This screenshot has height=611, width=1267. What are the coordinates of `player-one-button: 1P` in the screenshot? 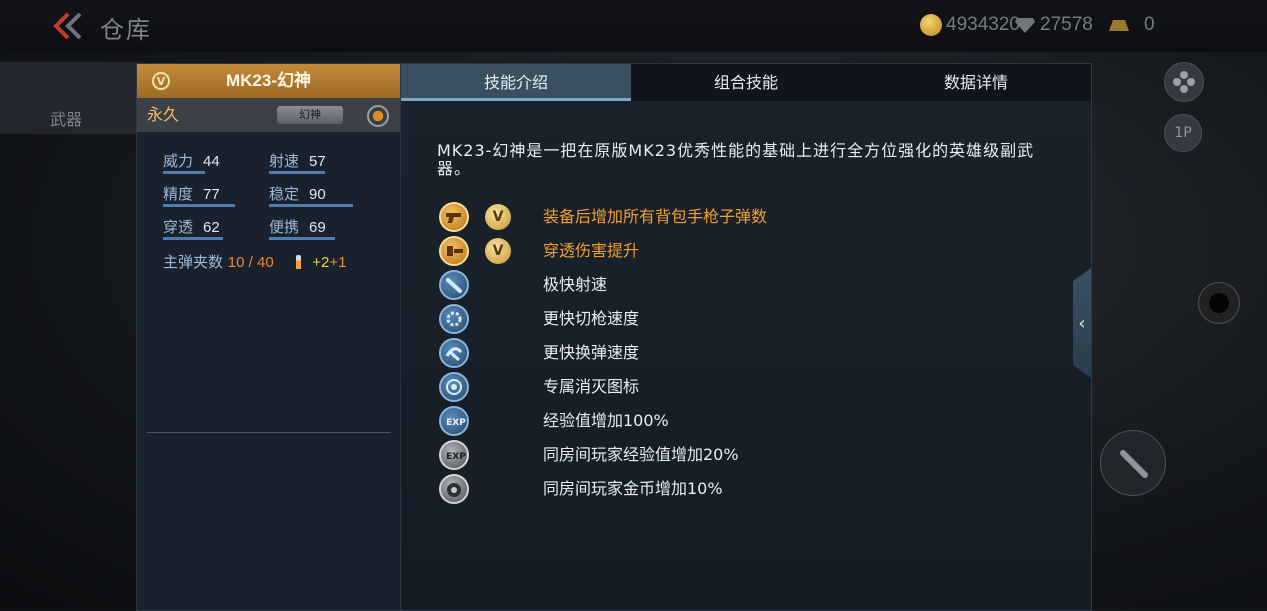 It's located at (1183, 133).